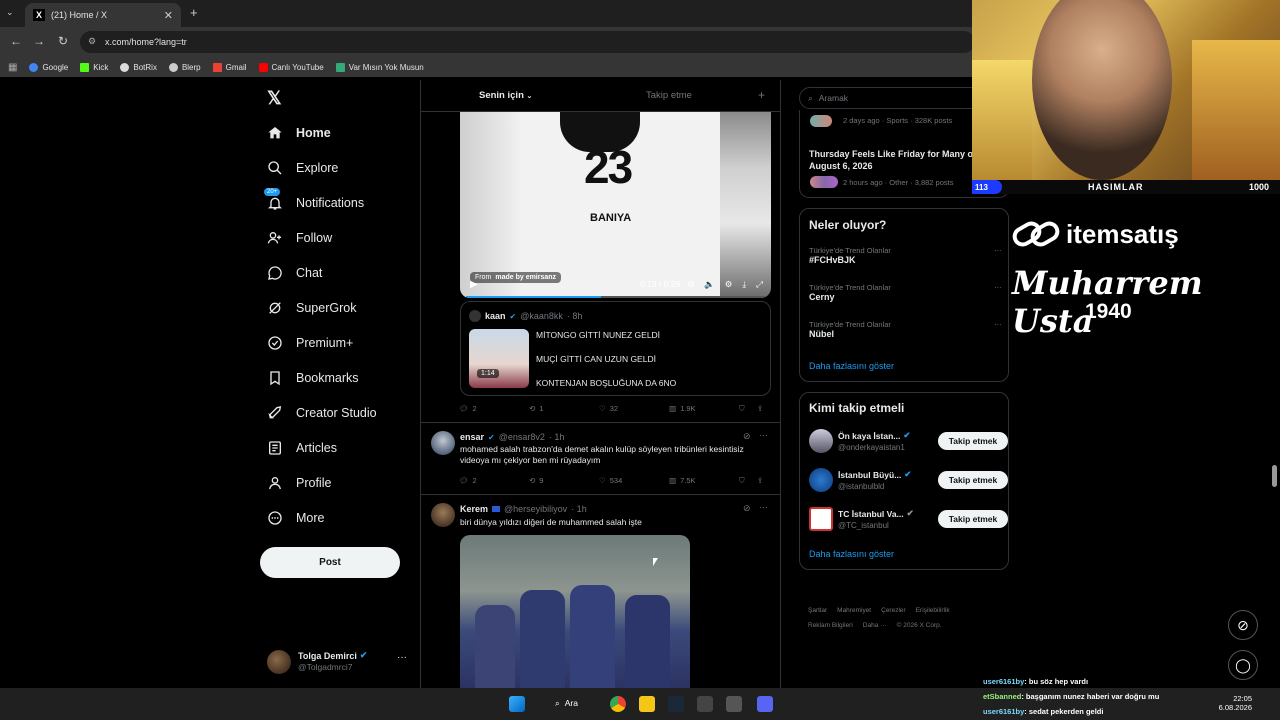 This screenshot has width=1280, height=720. What do you see at coordinates (1243, 625) in the screenshot?
I see `grok-float-button: ⊘` at bounding box center [1243, 625].